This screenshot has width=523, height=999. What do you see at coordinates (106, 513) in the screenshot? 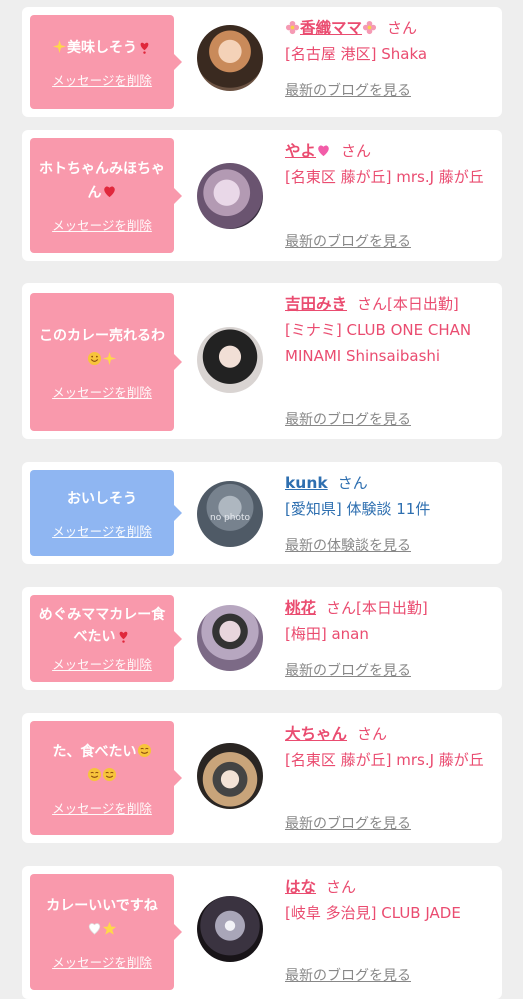
I see `message-bubble: おいしそう メッセージを削除` at bounding box center [106, 513].